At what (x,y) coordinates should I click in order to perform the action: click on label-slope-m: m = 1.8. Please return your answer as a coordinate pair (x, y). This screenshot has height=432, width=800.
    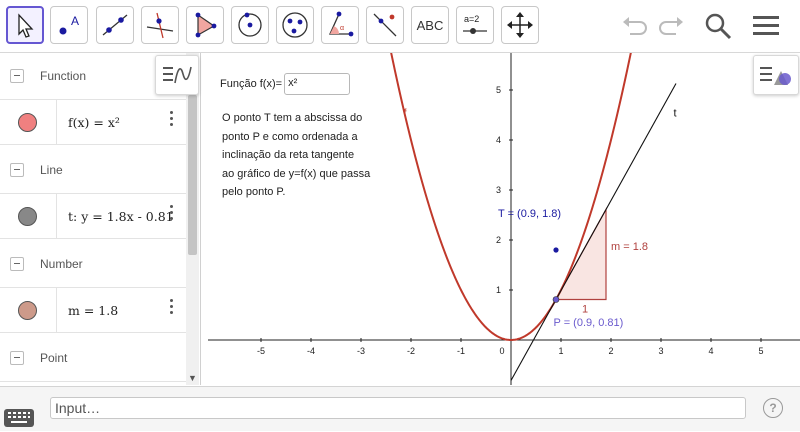
    Looking at the image, I should click on (629, 247).